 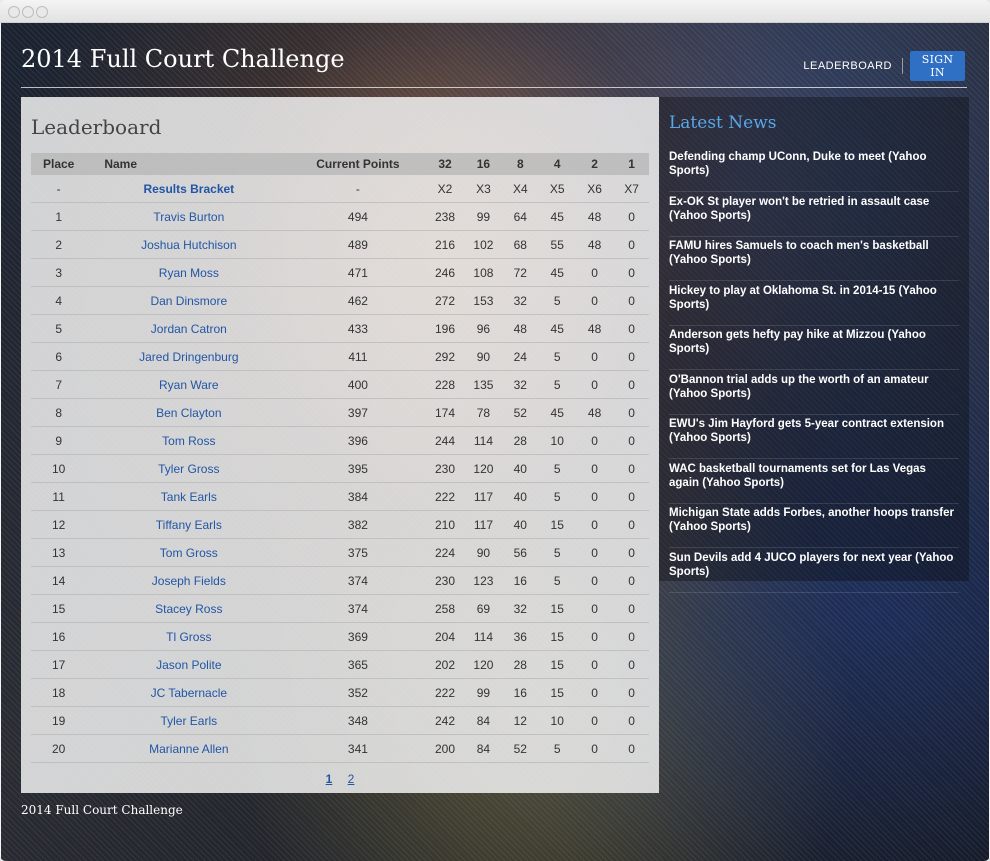 I want to click on col-header-name: Name, so click(x=189, y=164).